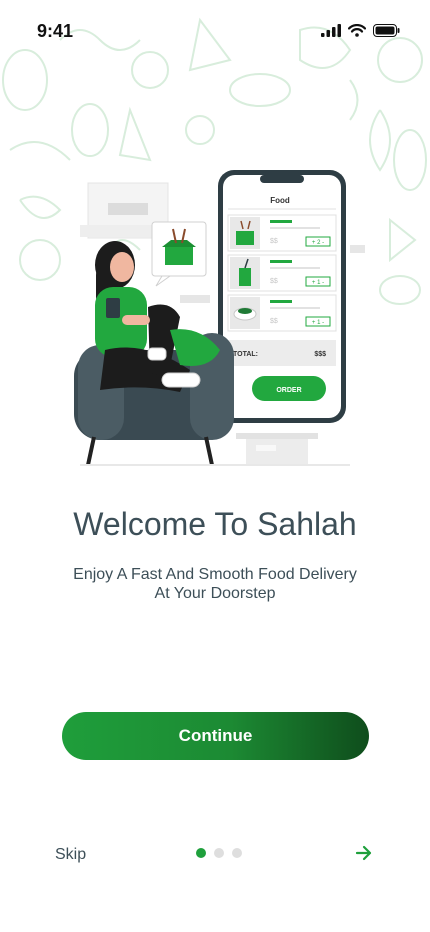 Image resolution: width=430 pixels, height=932 pixels. I want to click on item-qty: + 2 -, so click(318, 243).